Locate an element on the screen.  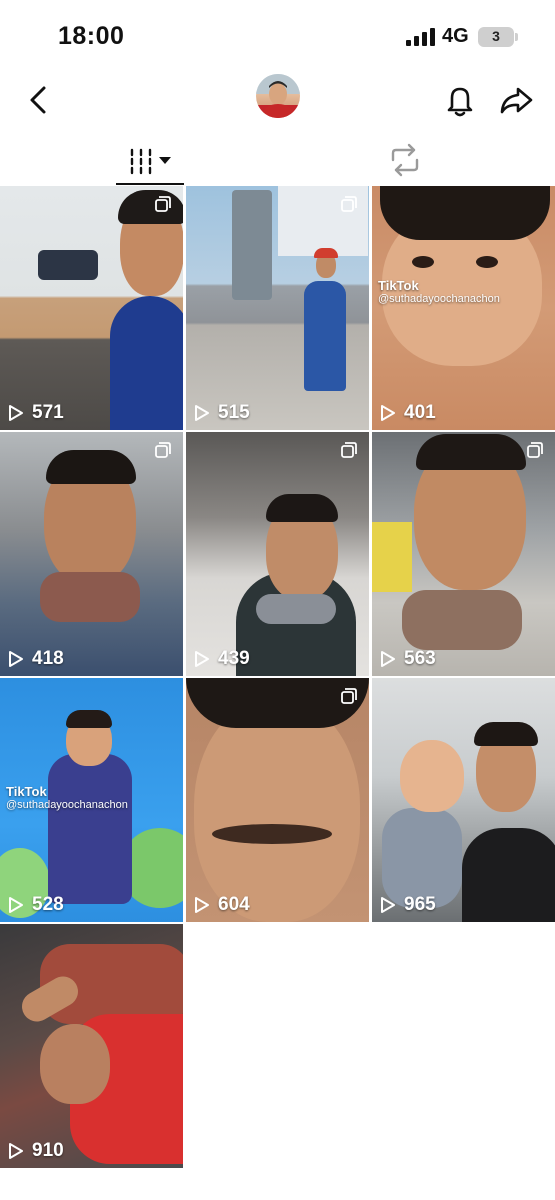
video-thumbnail: 571 is located at coordinates (91, 308).